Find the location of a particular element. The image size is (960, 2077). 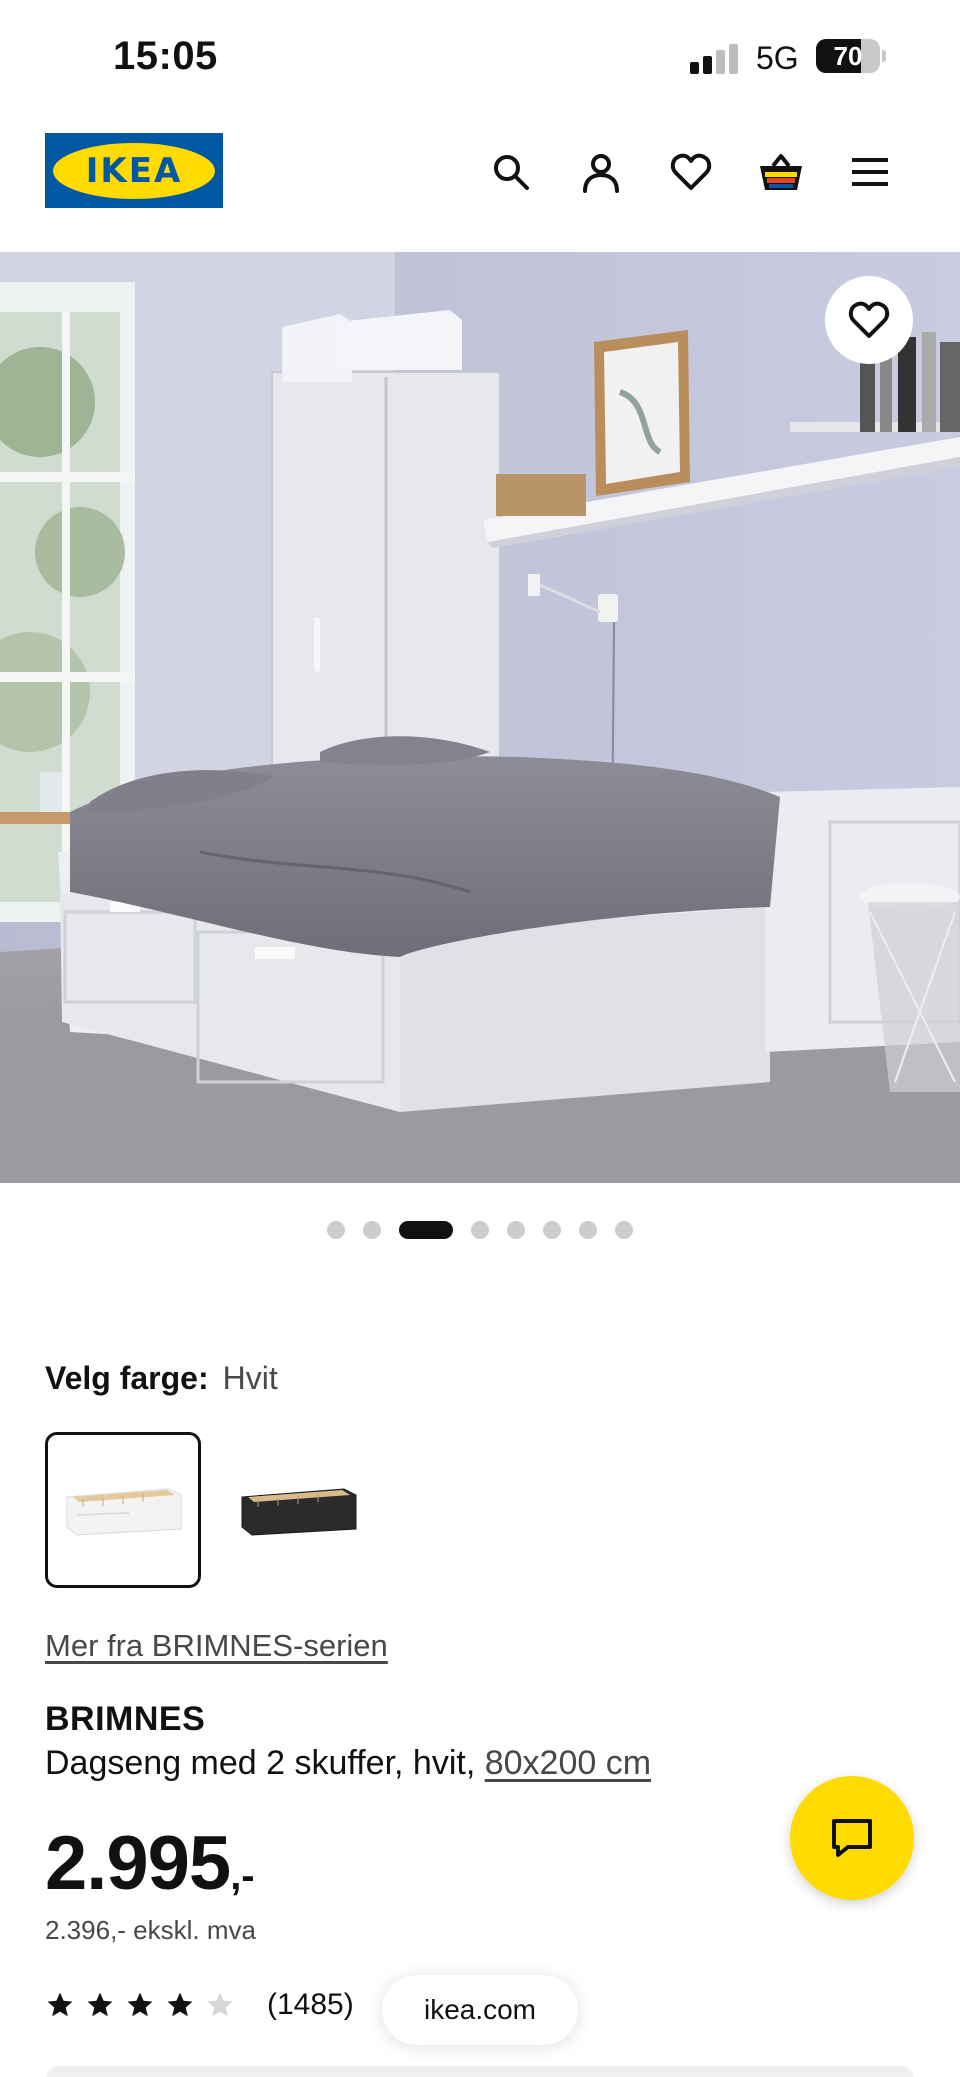

carousel-dots is located at coordinates (480, 1230).